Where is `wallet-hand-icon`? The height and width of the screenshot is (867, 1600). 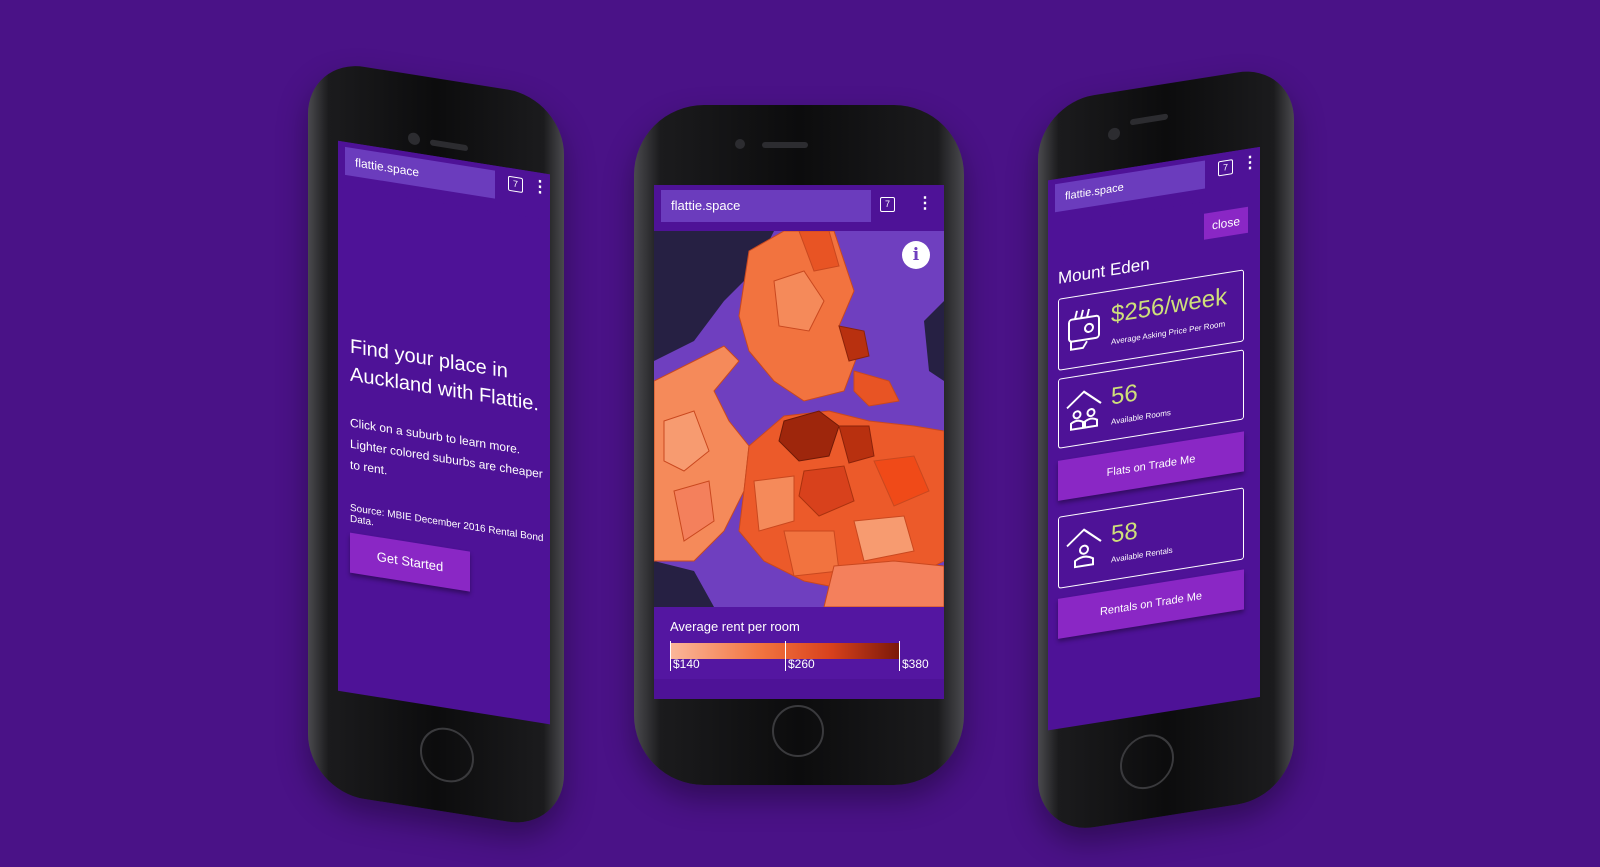 wallet-hand-icon is located at coordinates (1084, 332).